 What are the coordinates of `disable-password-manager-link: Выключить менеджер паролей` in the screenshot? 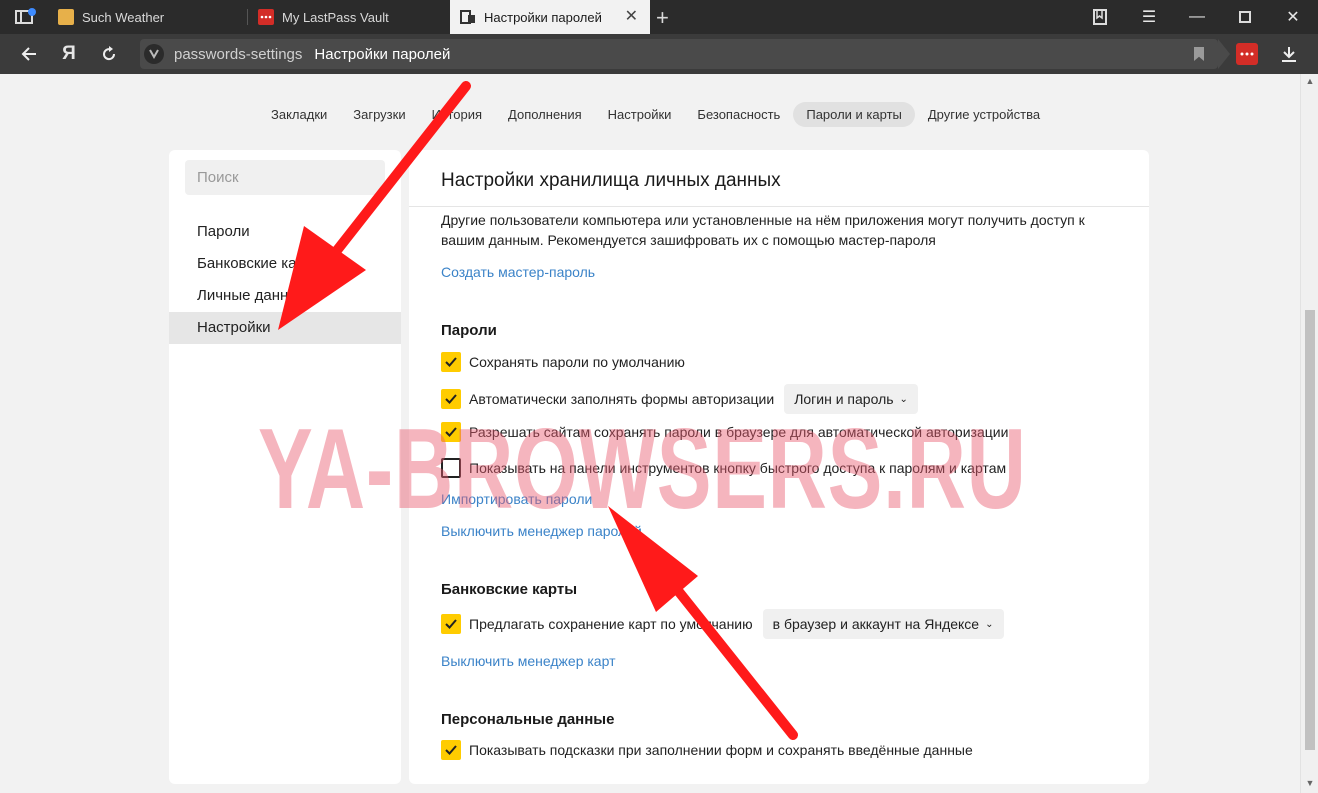 It's located at (541, 531).